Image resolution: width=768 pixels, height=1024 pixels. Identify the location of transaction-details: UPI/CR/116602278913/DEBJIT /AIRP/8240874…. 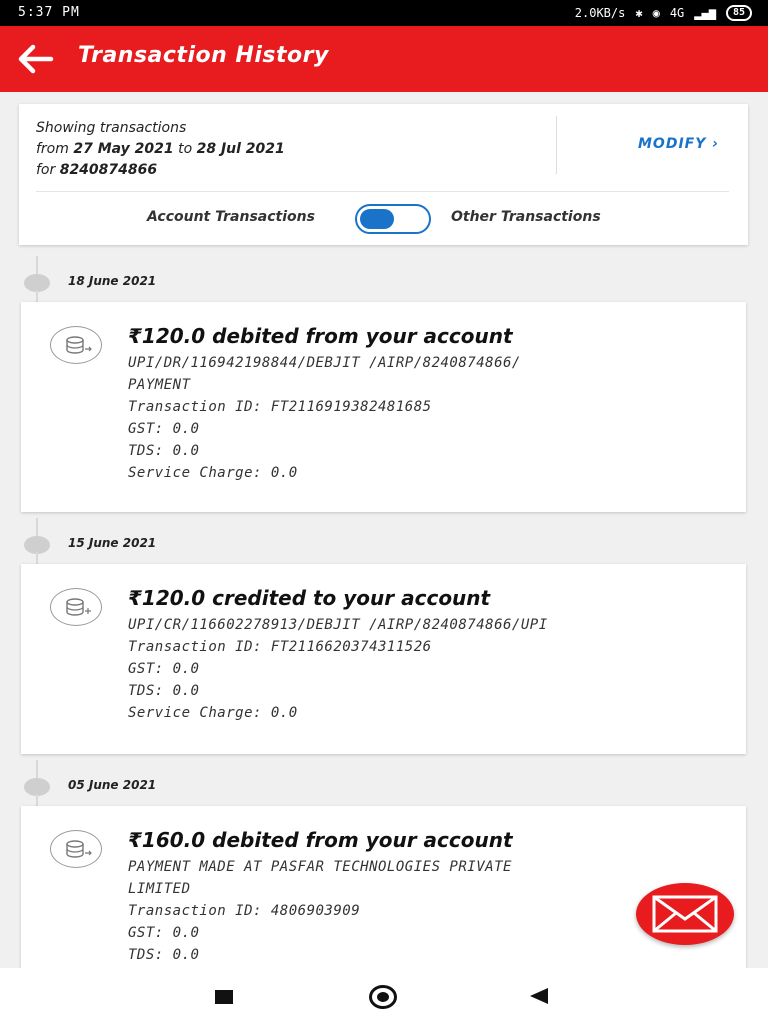
(388, 669).